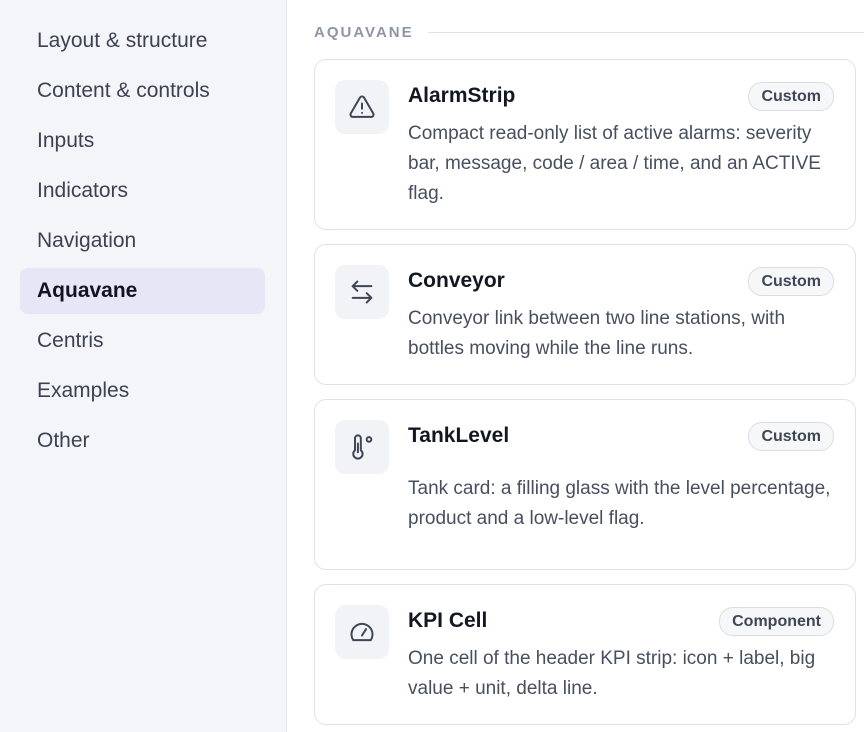  Describe the element at coordinates (456, 280) in the screenshot. I see `card-title: Conveyor` at that location.